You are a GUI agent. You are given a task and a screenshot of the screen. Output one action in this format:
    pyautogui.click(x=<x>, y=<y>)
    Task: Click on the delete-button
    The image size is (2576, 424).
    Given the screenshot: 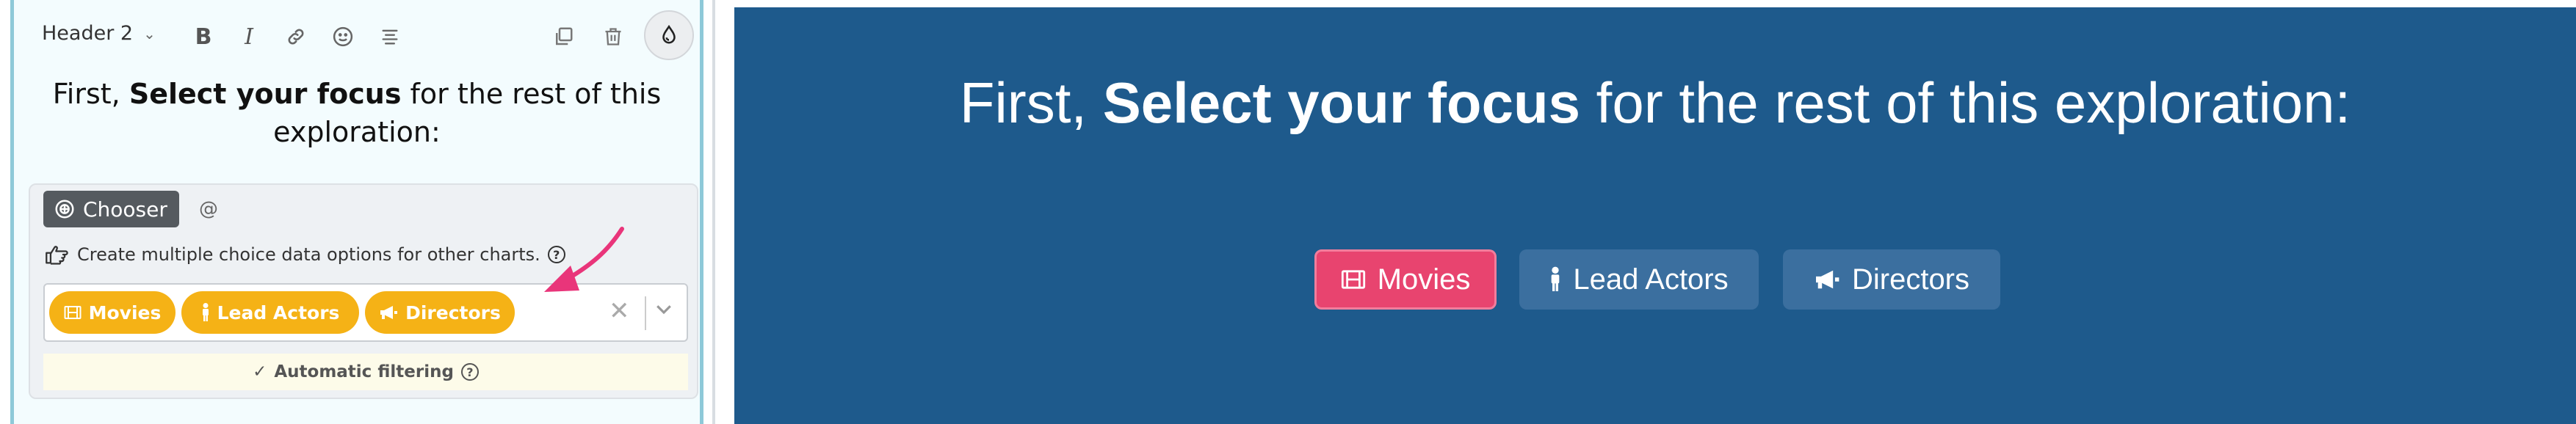 What is the action you would take?
    pyautogui.click(x=613, y=37)
    